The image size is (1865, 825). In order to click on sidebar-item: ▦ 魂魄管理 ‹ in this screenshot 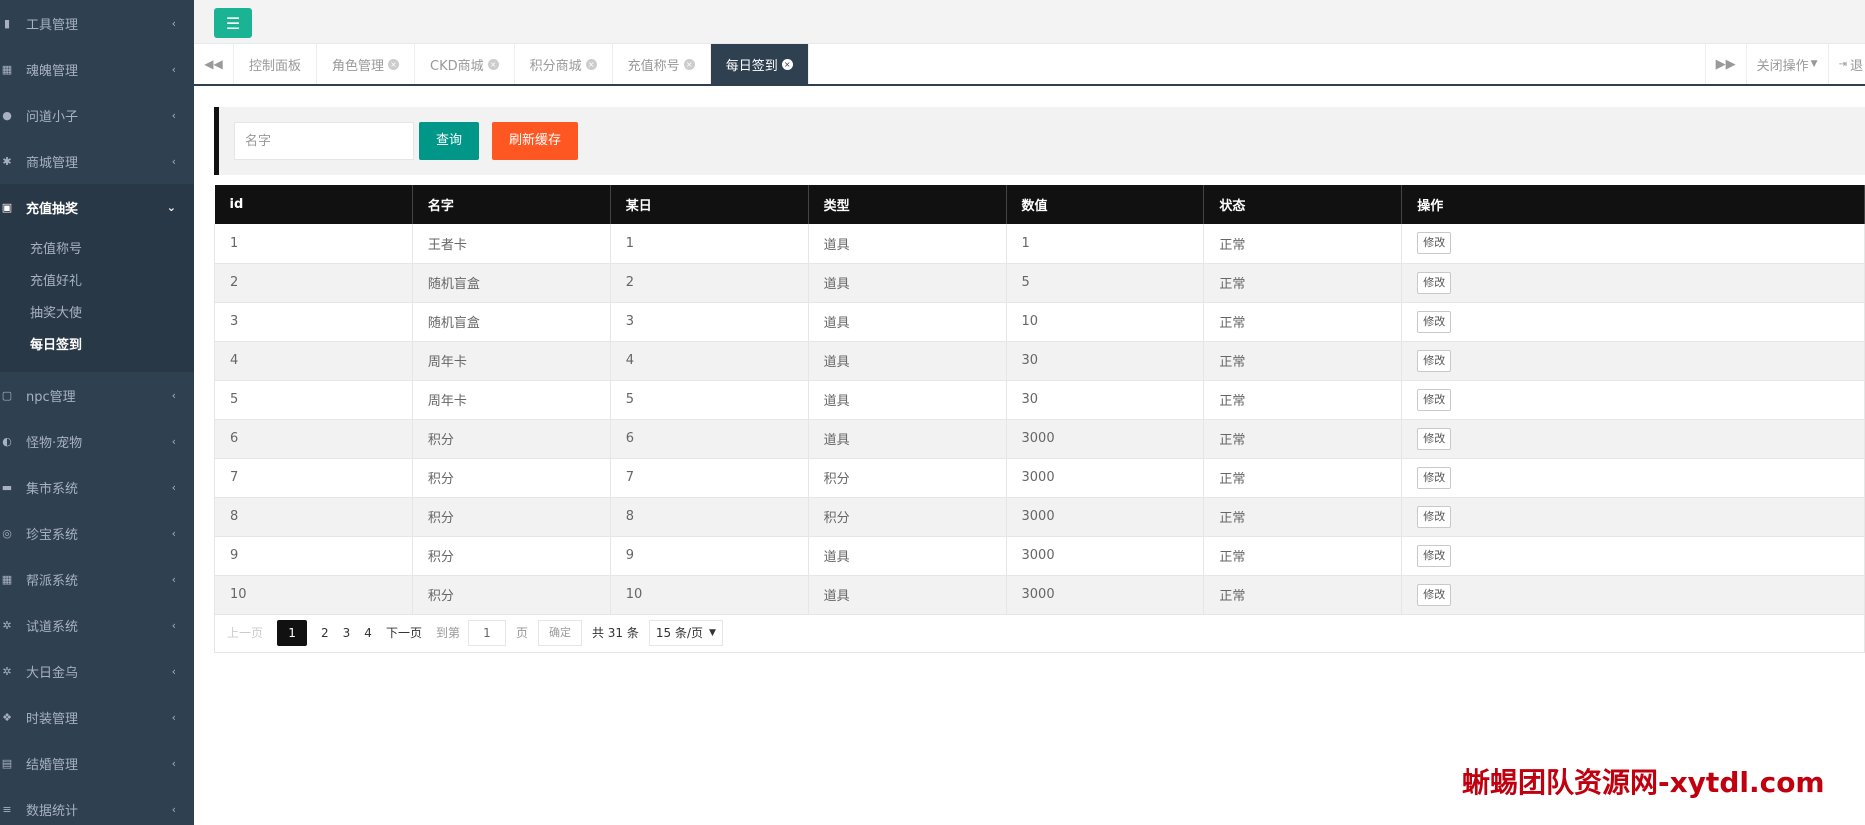, I will do `click(97, 69)`.